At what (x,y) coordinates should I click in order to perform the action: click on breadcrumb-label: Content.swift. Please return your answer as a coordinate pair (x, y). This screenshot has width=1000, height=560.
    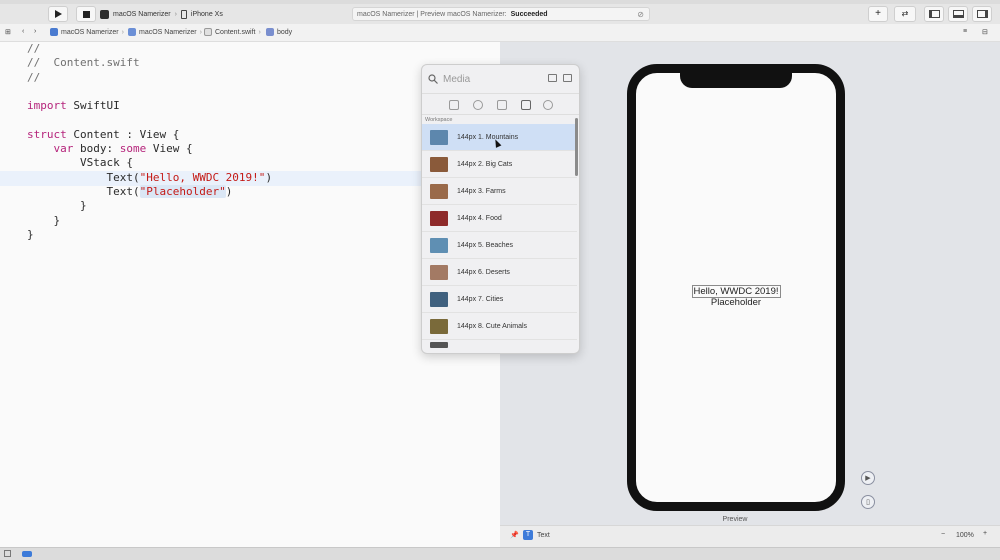
    Looking at the image, I should click on (235, 32).